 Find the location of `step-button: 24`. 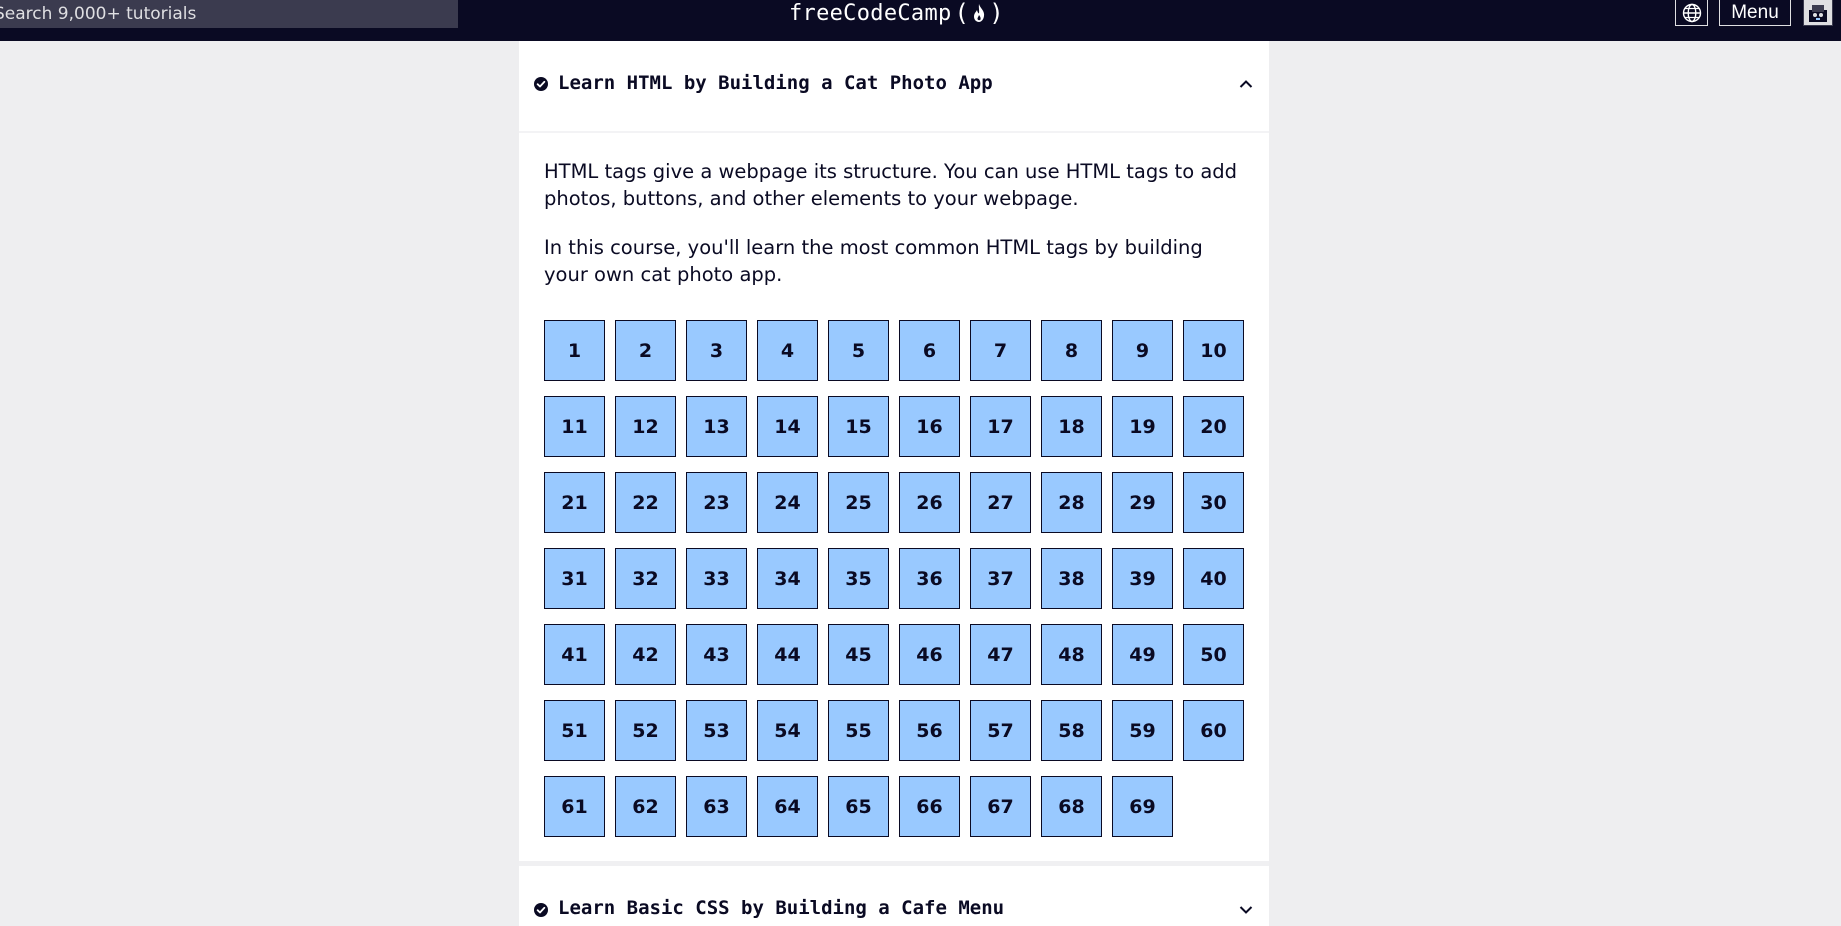

step-button: 24 is located at coordinates (787, 502).